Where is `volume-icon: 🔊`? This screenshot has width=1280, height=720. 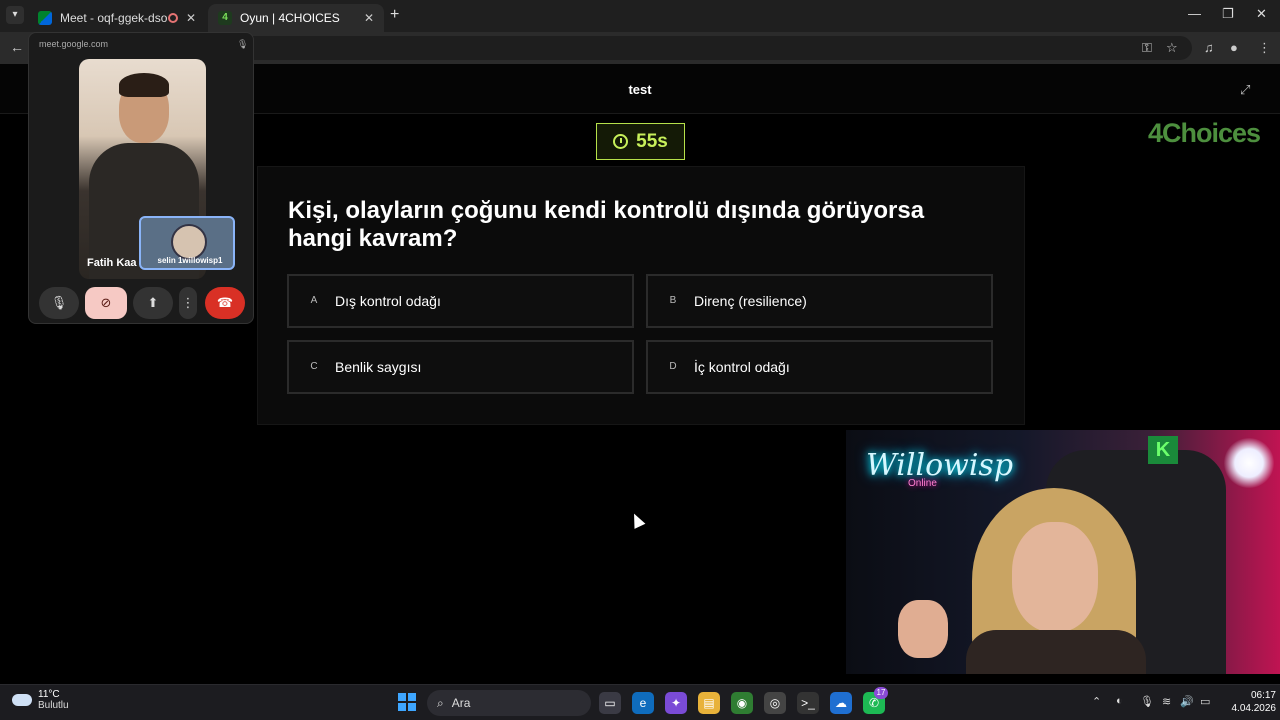 volume-icon: 🔊 is located at coordinates (1187, 701).